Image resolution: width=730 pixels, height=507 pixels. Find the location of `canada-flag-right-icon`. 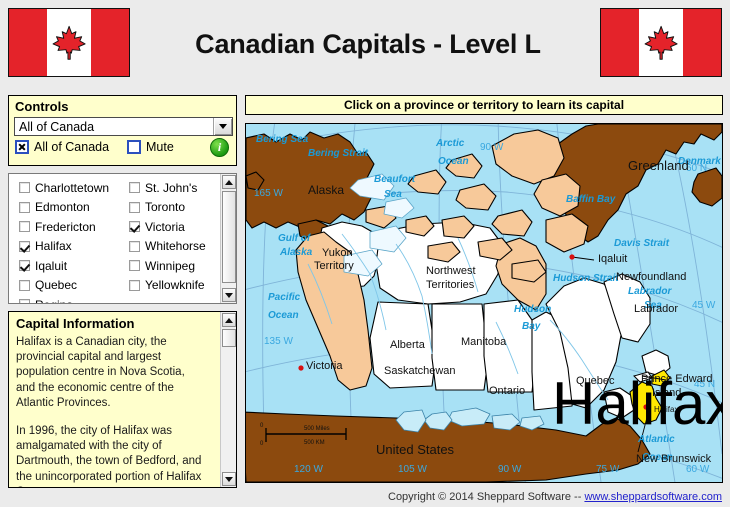

canada-flag-right-icon is located at coordinates (661, 42).